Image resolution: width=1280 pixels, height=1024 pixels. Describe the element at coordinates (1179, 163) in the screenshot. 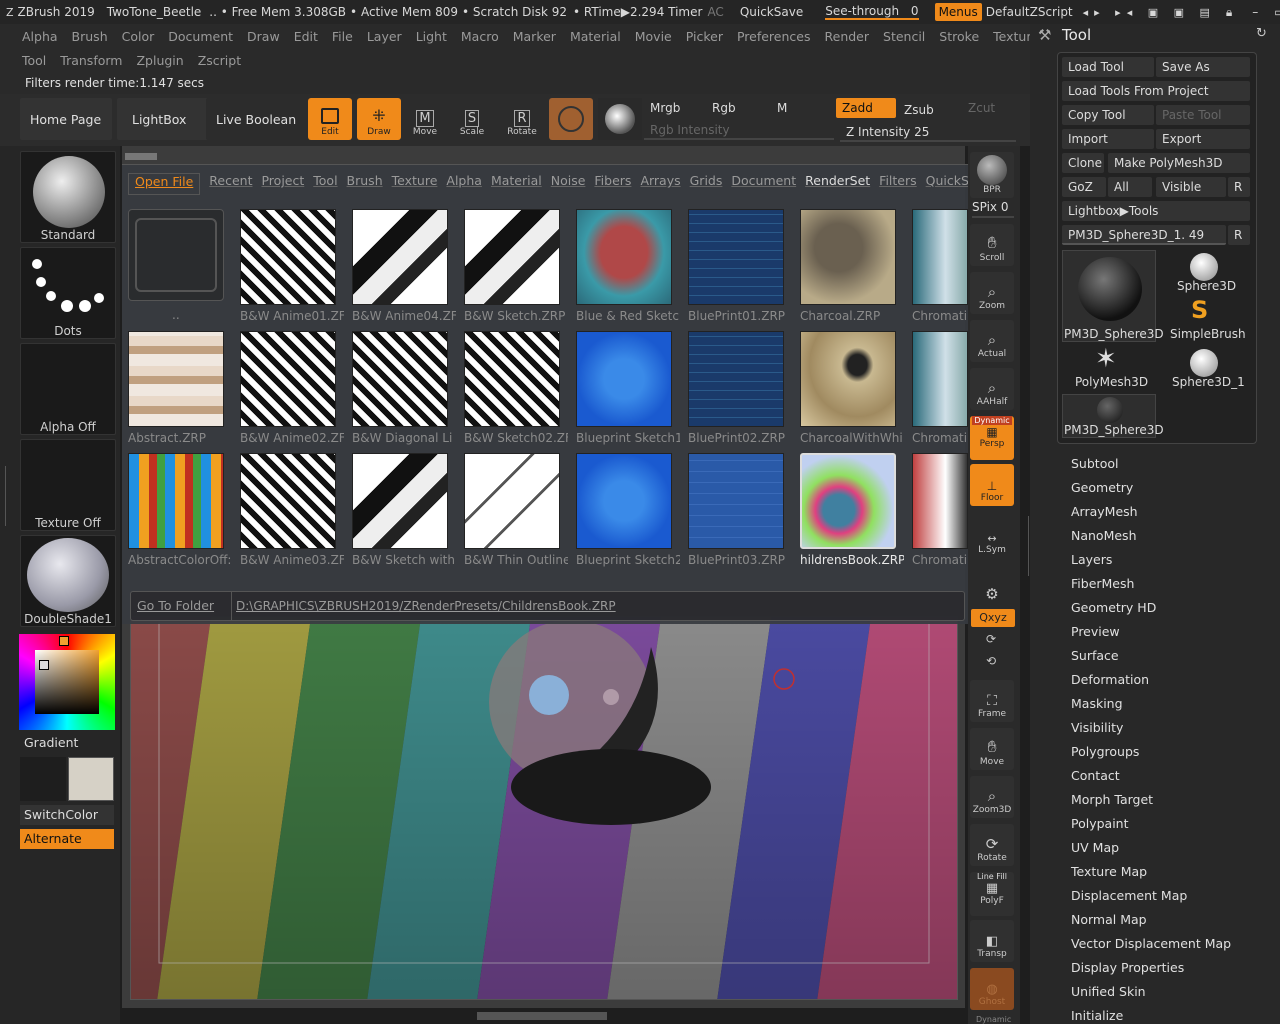

I see `make-polymesh3d-button: Make PolyMesh3D` at that location.